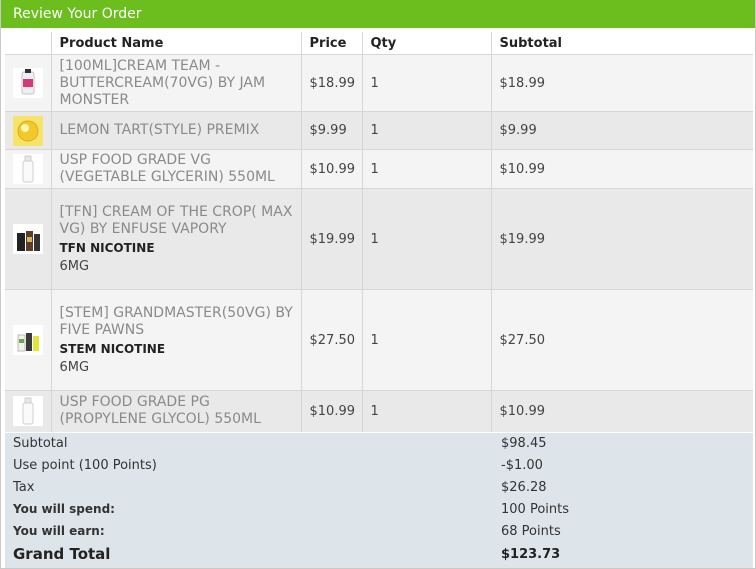  I want to click on item-price: $18.99, so click(332, 83).